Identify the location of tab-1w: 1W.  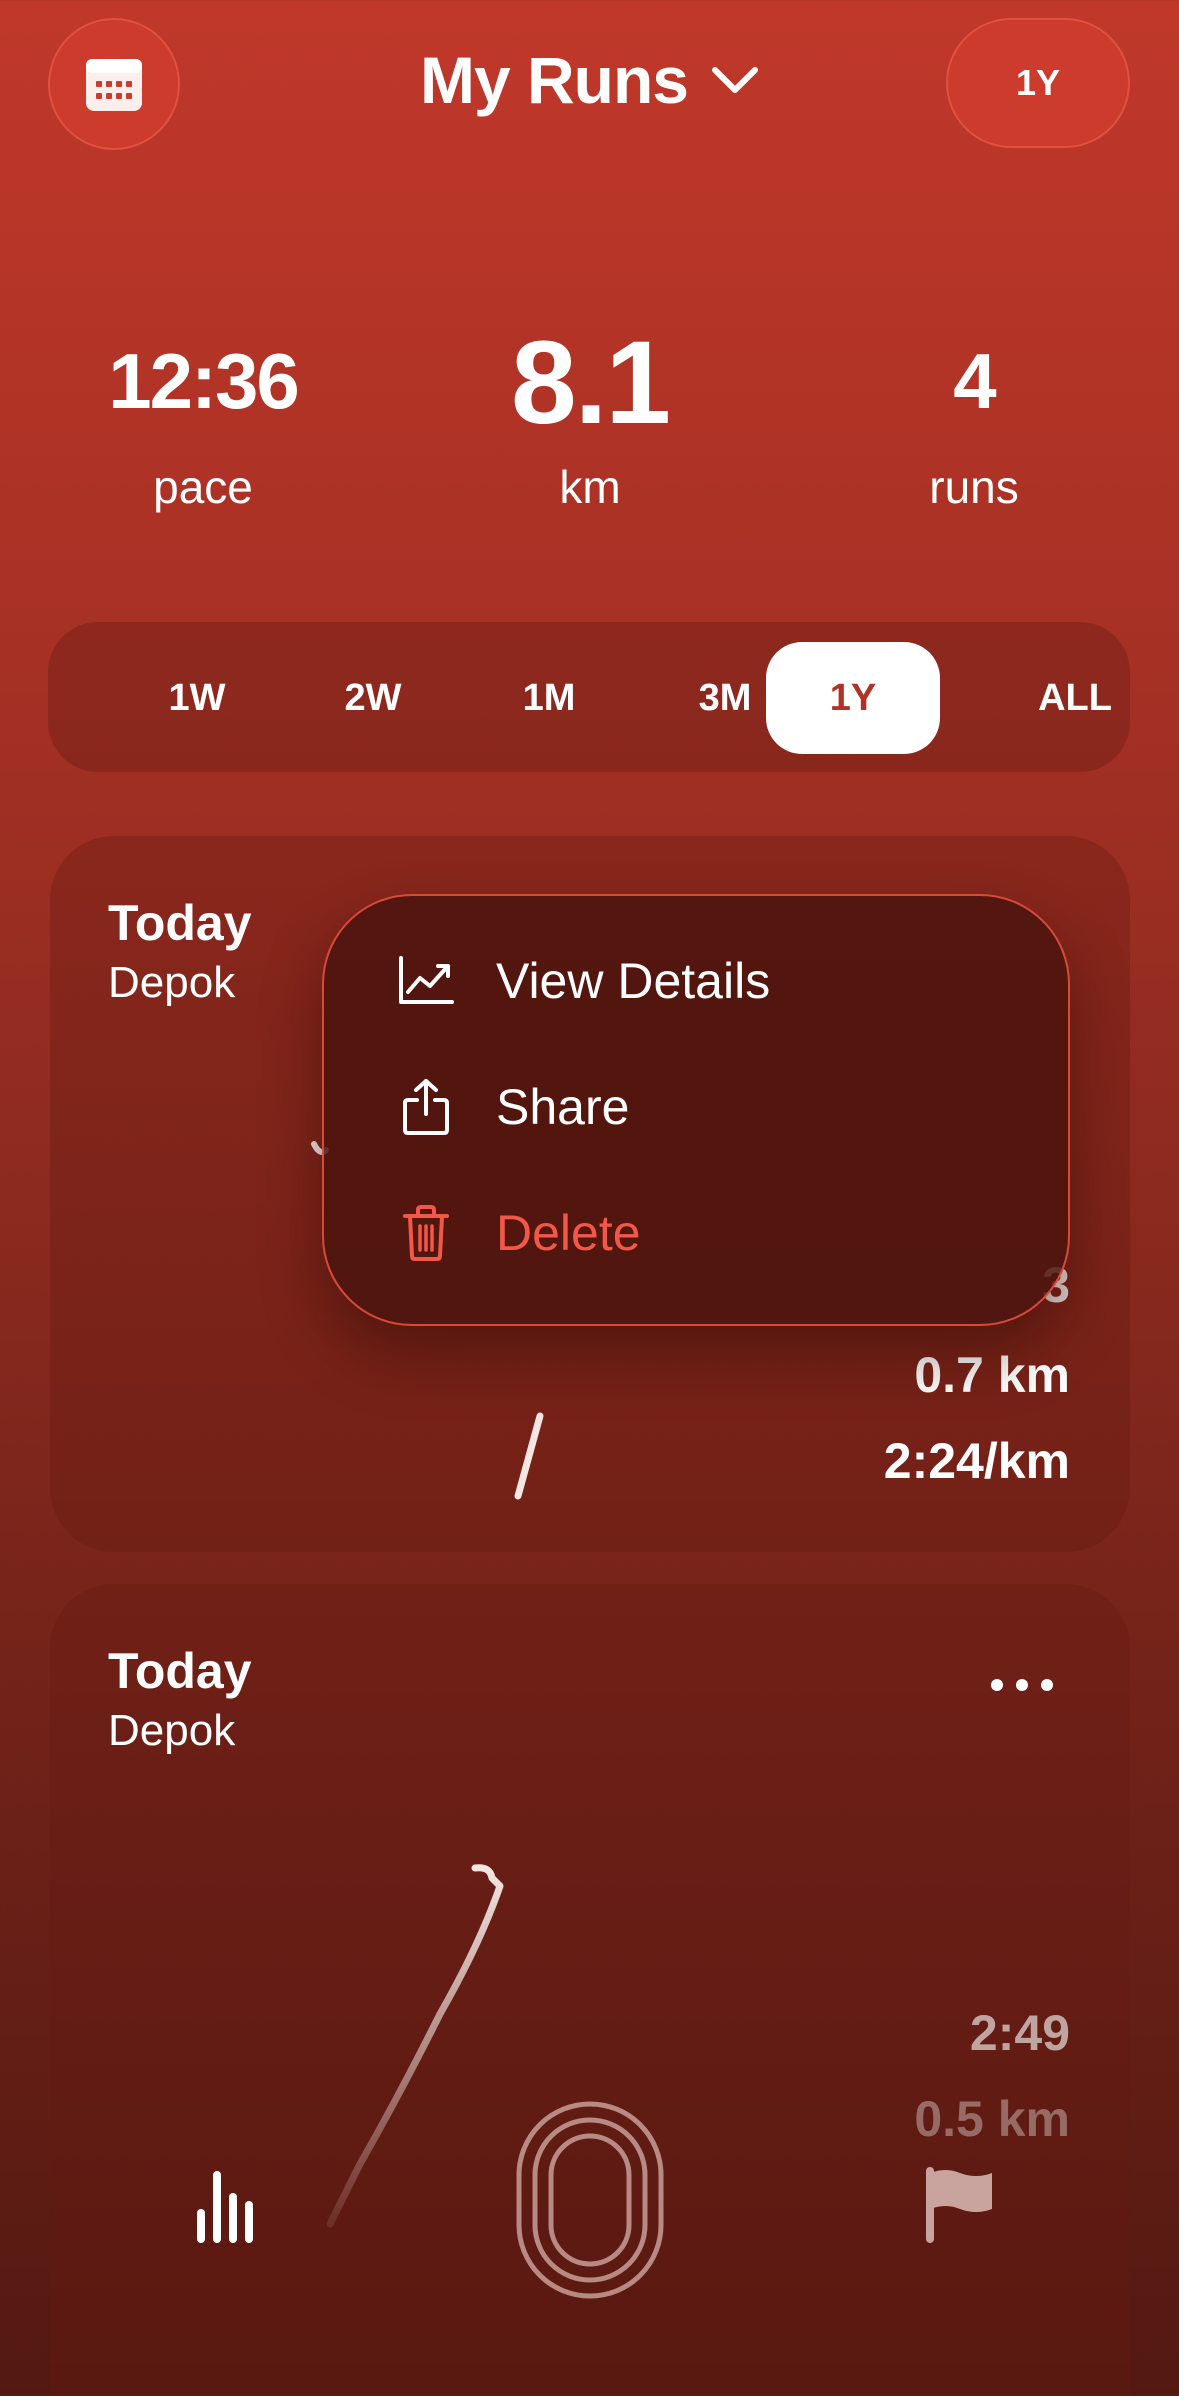
(197, 698).